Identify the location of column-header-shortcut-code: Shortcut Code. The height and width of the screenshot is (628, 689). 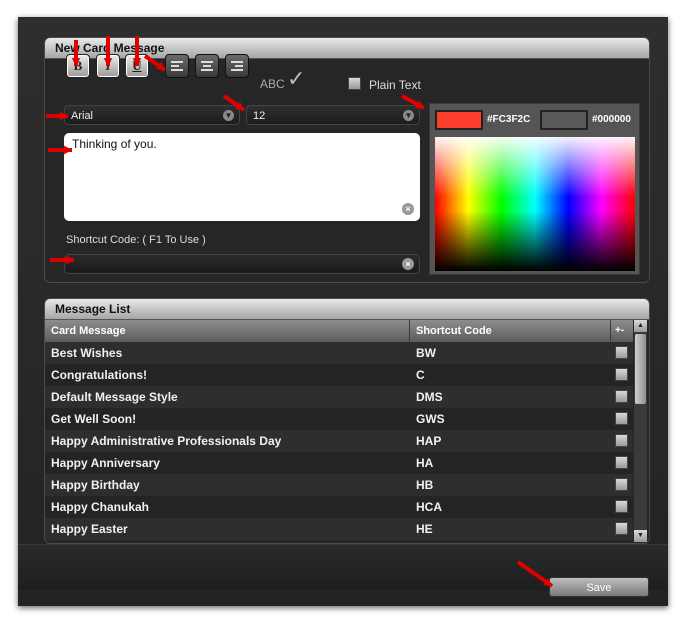
(510, 331).